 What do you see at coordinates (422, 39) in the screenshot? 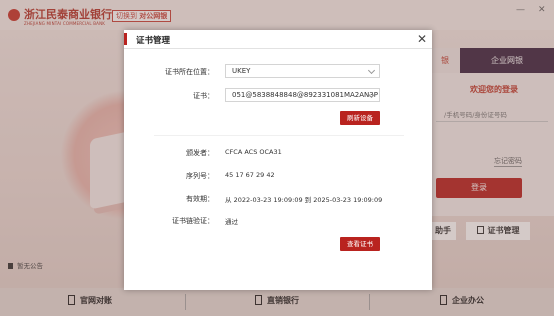
I see `dialog-close-button: ✕` at bounding box center [422, 39].